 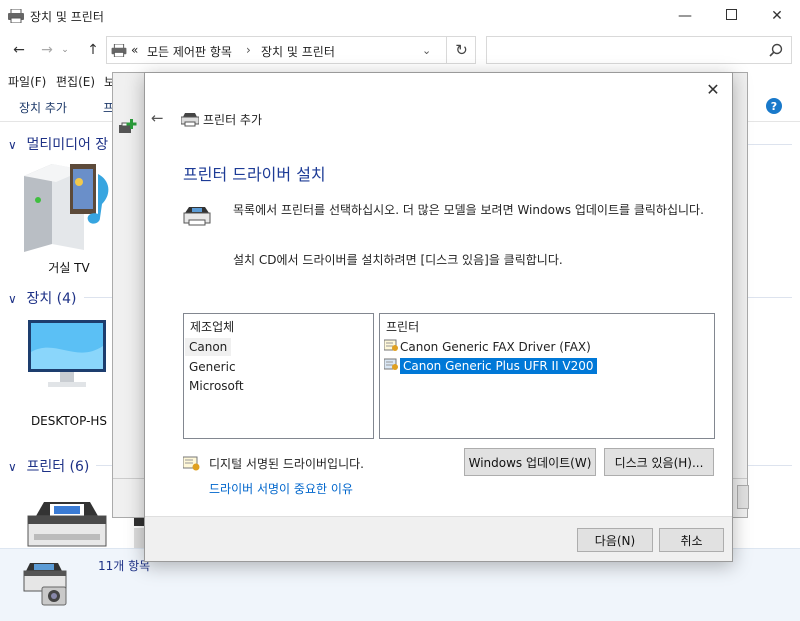 What do you see at coordinates (639, 50) in the screenshot?
I see `search-input` at bounding box center [639, 50].